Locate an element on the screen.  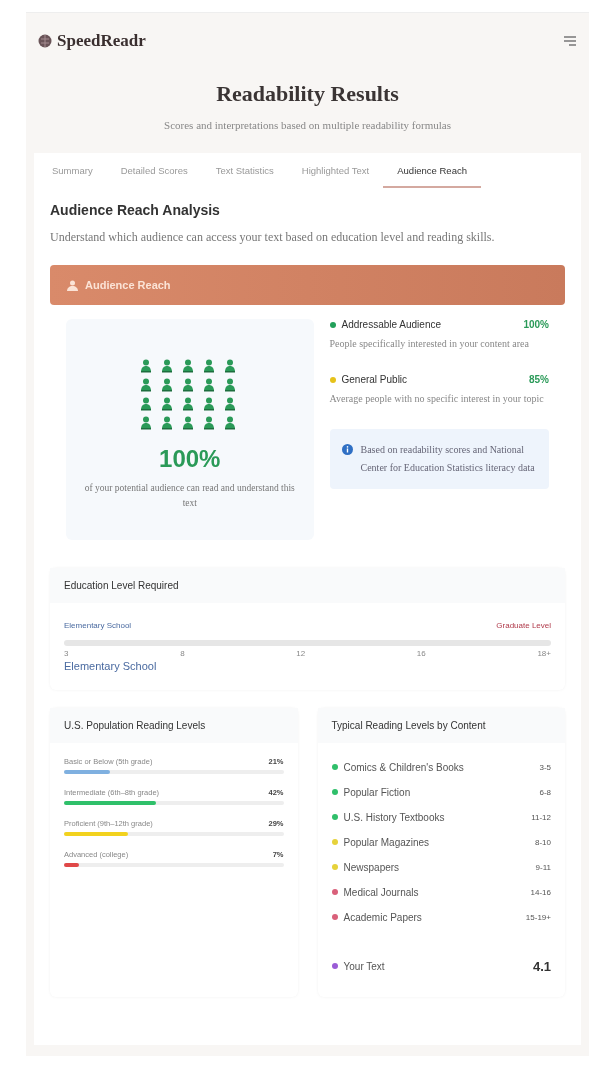
page-subtitle: Scores and interpretations based on multiple readability formulas is located at coordinates (307, 125).